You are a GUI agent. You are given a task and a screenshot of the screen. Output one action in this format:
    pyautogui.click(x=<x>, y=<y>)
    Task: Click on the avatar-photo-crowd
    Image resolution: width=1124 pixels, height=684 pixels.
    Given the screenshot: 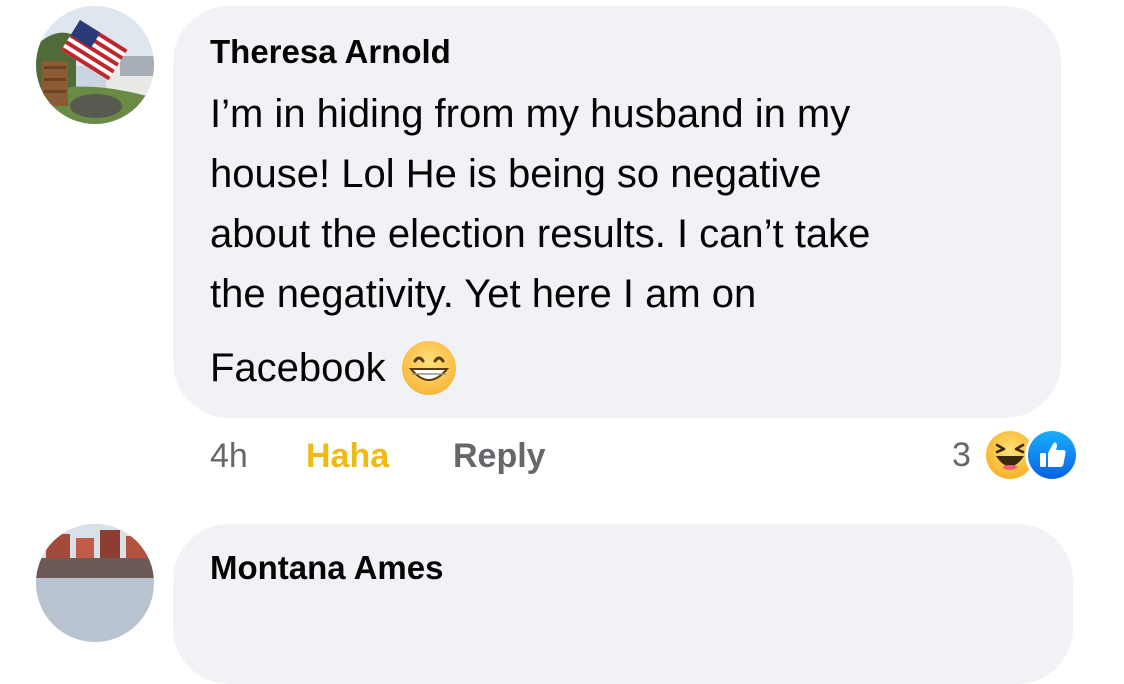 What is the action you would take?
    pyautogui.click(x=95, y=583)
    